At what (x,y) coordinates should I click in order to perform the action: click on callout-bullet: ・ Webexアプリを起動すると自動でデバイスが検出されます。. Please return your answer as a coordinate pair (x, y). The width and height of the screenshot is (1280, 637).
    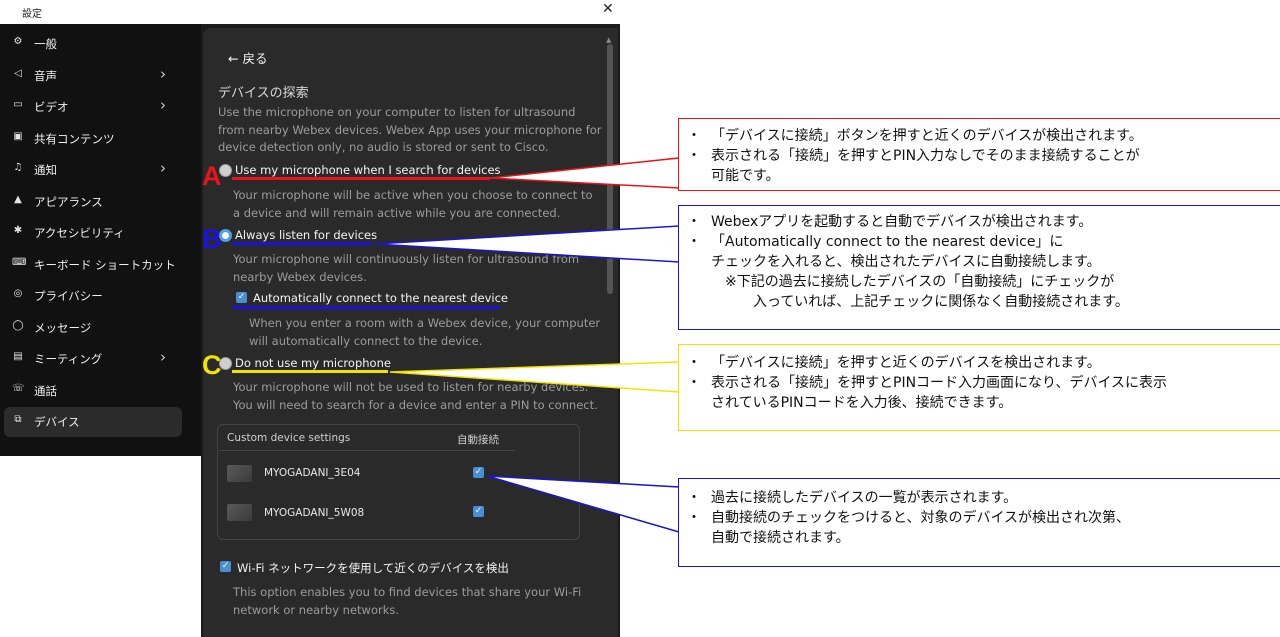
    Looking at the image, I should click on (979, 222).